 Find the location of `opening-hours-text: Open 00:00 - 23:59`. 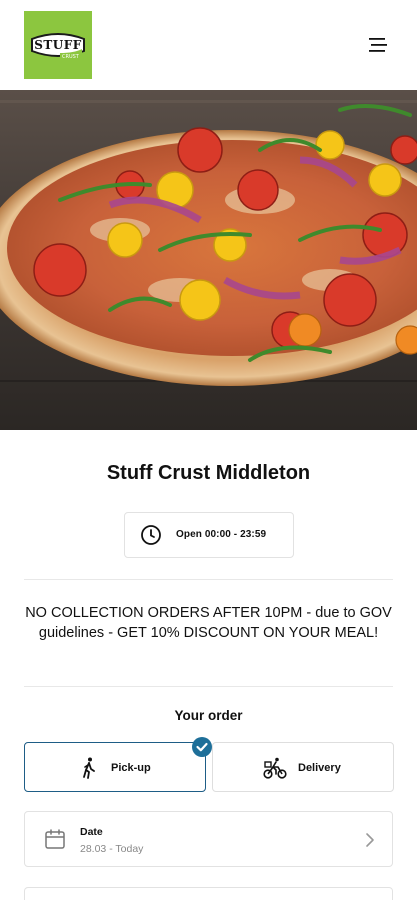

opening-hours-text: Open 00:00 - 23:59 is located at coordinates (221, 534).